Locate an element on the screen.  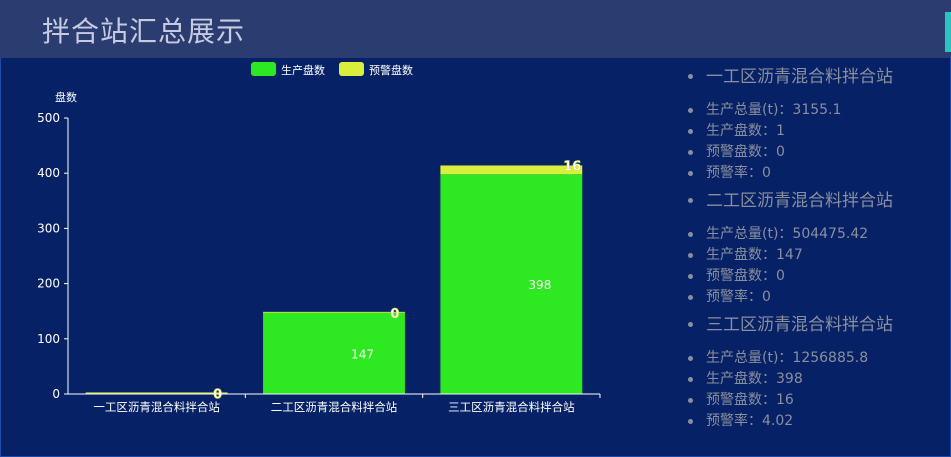
station-name: 二工区沥青混合料拌合站 is located at coordinates (818, 203).